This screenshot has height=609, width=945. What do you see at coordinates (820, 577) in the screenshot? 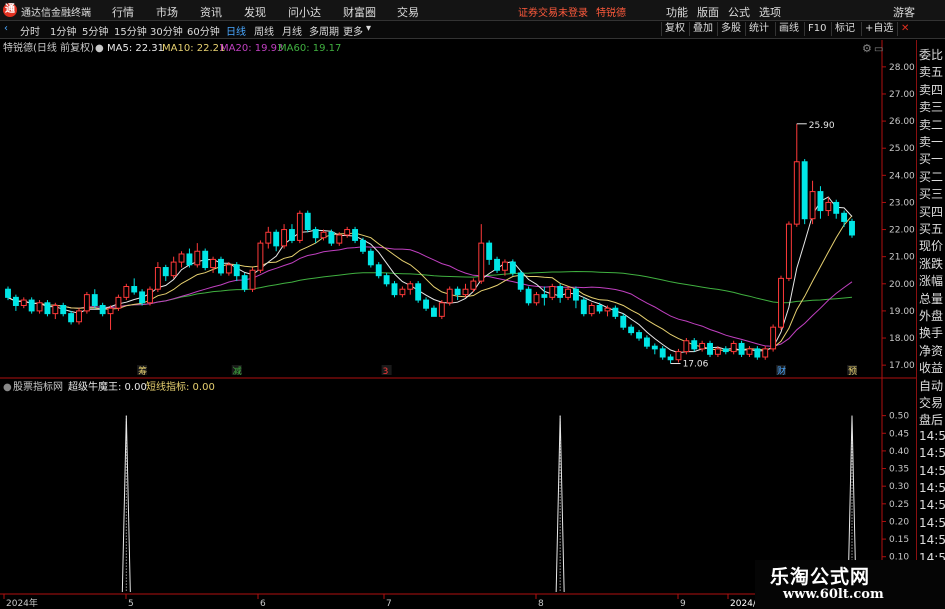
I see `watermark-title: 乐淘公式网` at bounding box center [820, 577].